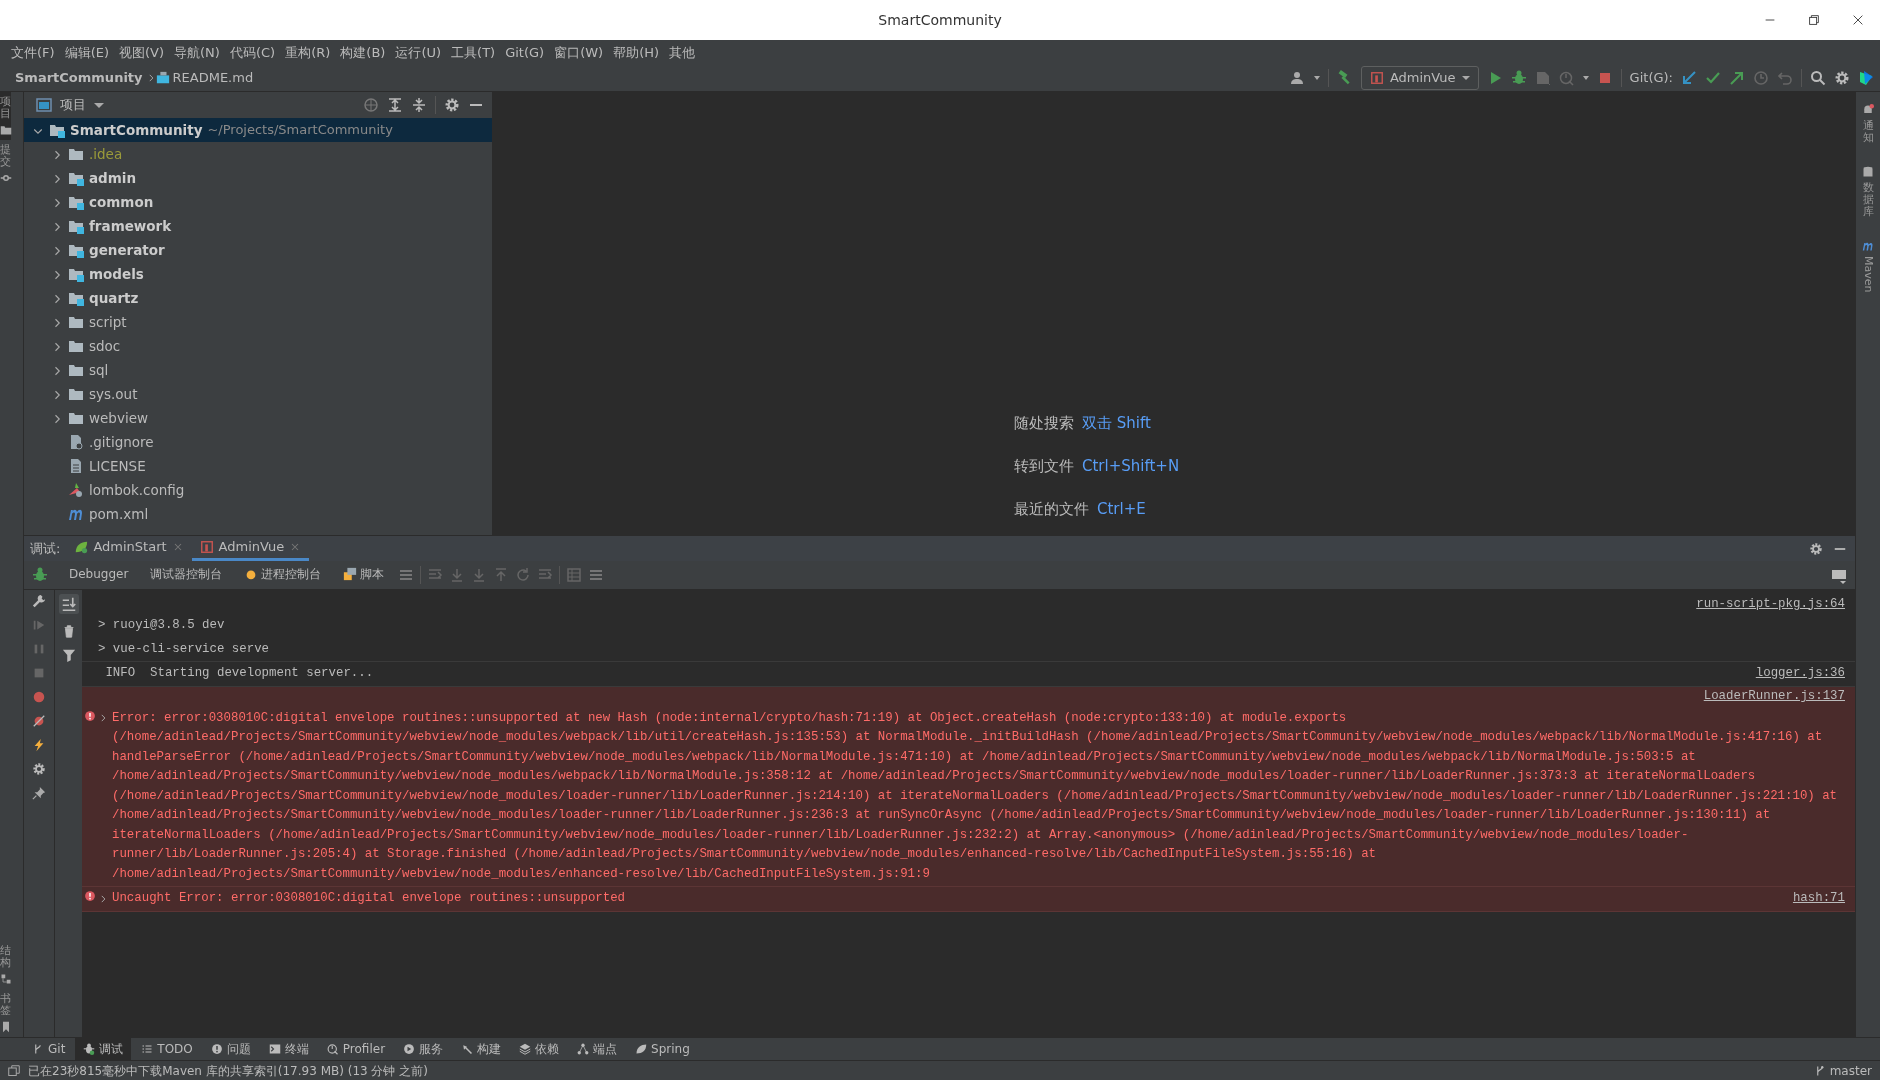  Describe the element at coordinates (127, 250) in the screenshot. I see `tree-item: generator` at that location.